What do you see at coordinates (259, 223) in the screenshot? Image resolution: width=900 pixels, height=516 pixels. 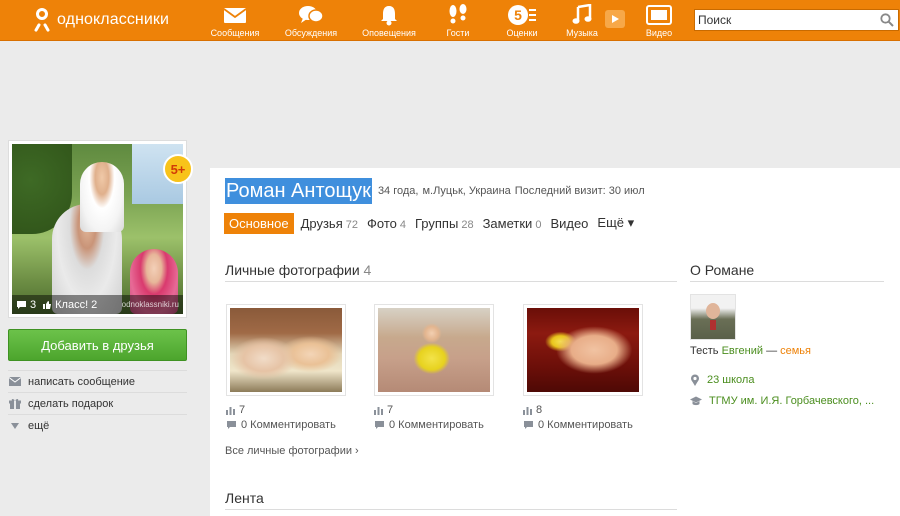 I see `tab-main: Основное` at bounding box center [259, 223].